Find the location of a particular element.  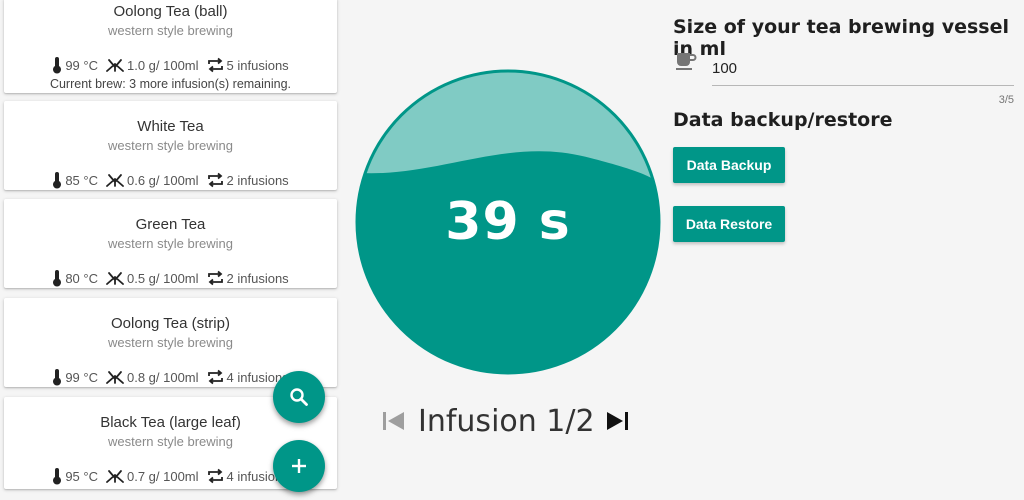

timer-remaining-fill is located at coordinates (508, 261).